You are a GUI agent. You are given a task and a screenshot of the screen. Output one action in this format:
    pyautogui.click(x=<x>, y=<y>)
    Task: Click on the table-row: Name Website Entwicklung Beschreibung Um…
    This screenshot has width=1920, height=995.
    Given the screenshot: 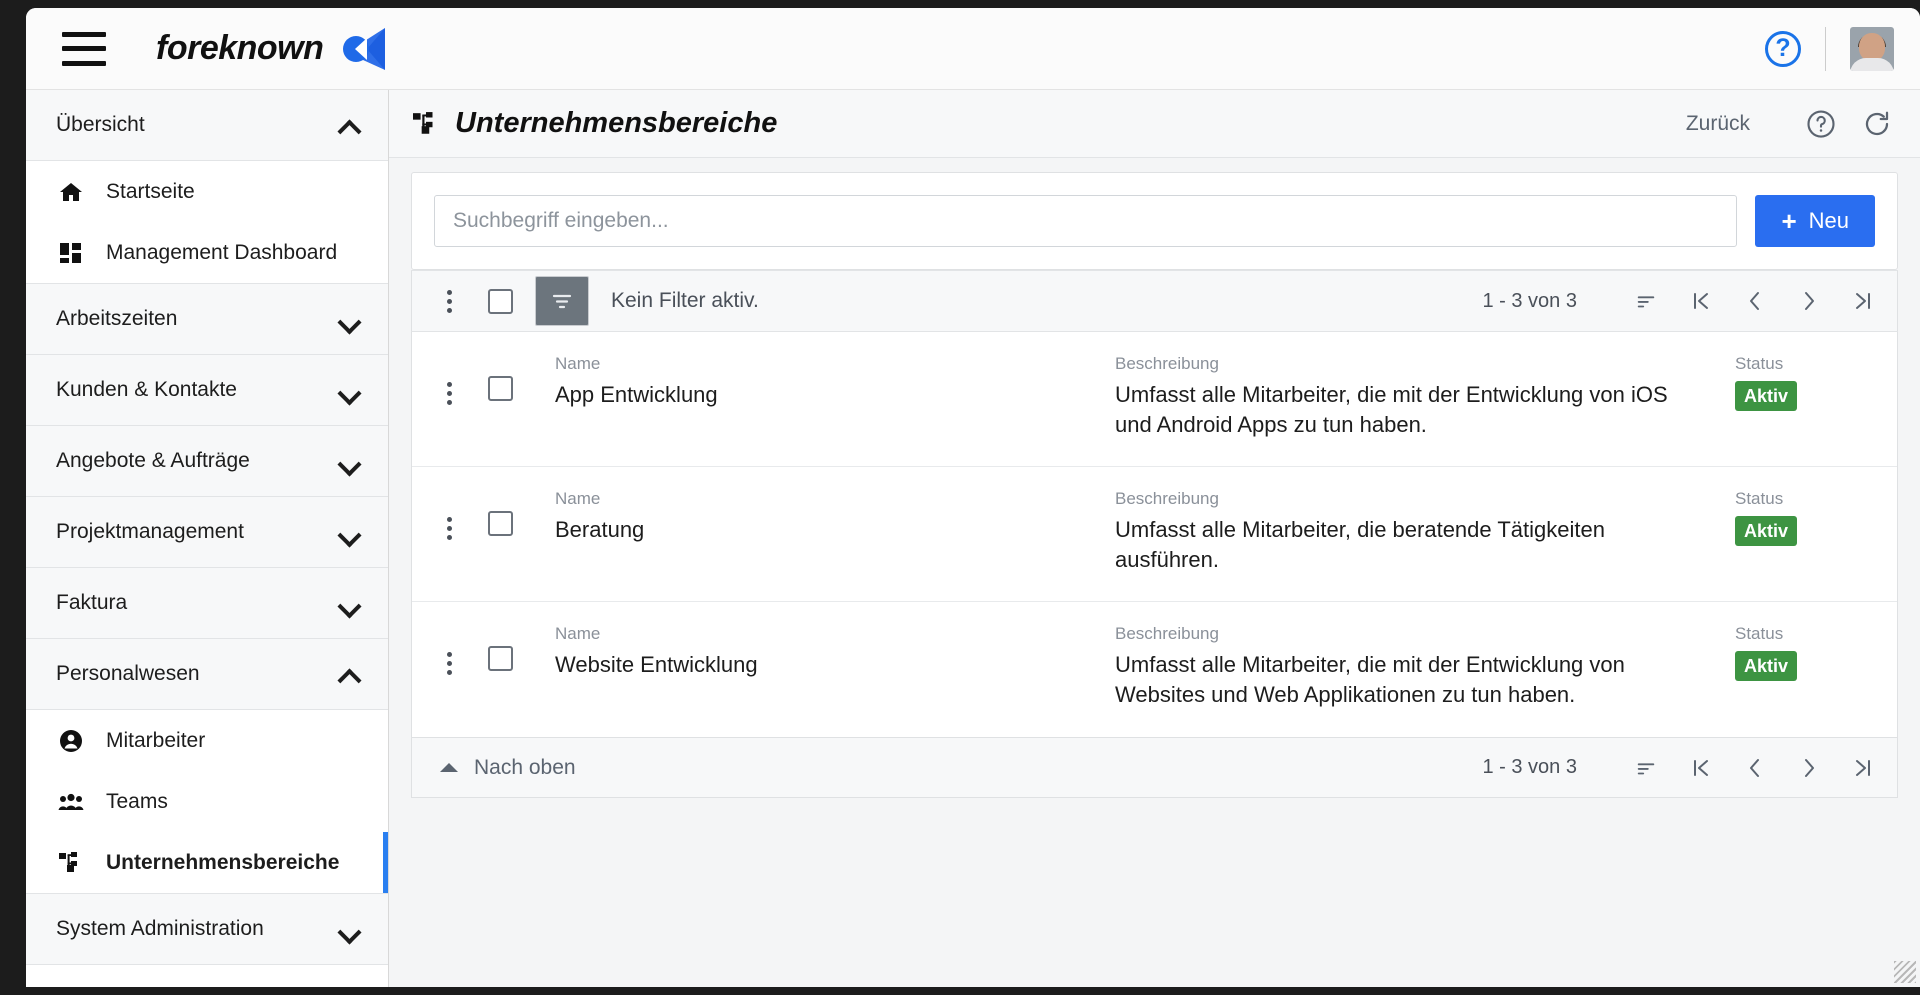 What is the action you would take?
    pyautogui.click(x=1154, y=669)
    